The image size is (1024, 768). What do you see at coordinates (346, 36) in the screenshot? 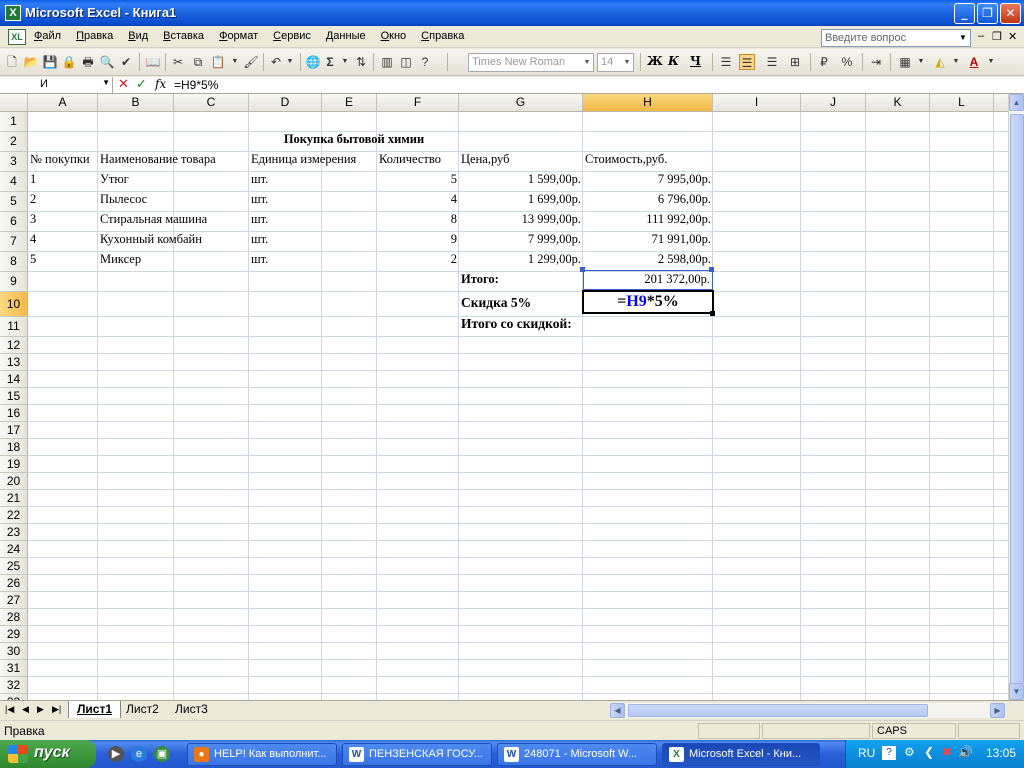
I see `menu-data: Данные` at bounding box center [346, 36].